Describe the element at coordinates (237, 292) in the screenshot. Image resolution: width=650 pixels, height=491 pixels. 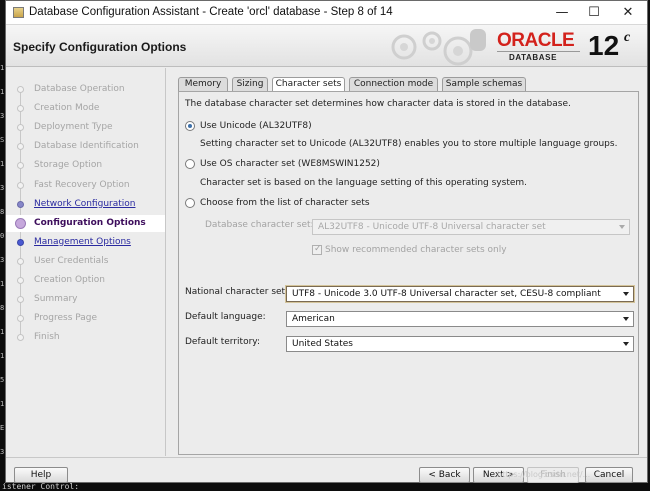
I see `national-charset-label: National character set:` at that location.